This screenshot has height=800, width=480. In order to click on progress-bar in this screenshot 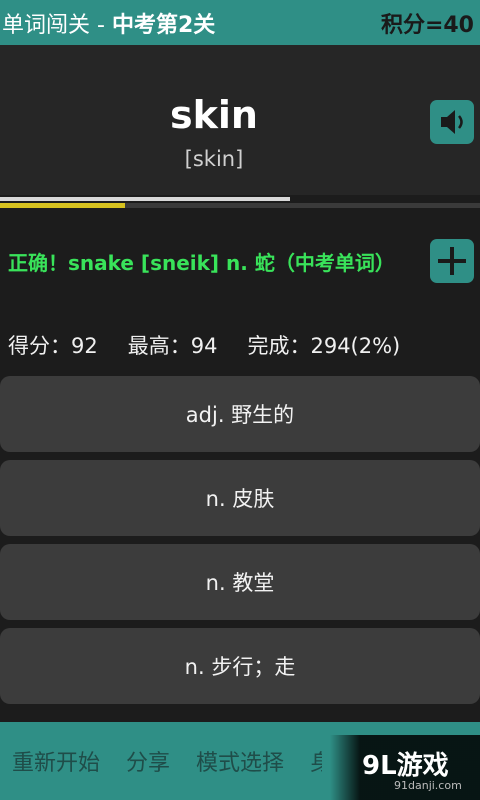, I will do `click(240, 203)`.